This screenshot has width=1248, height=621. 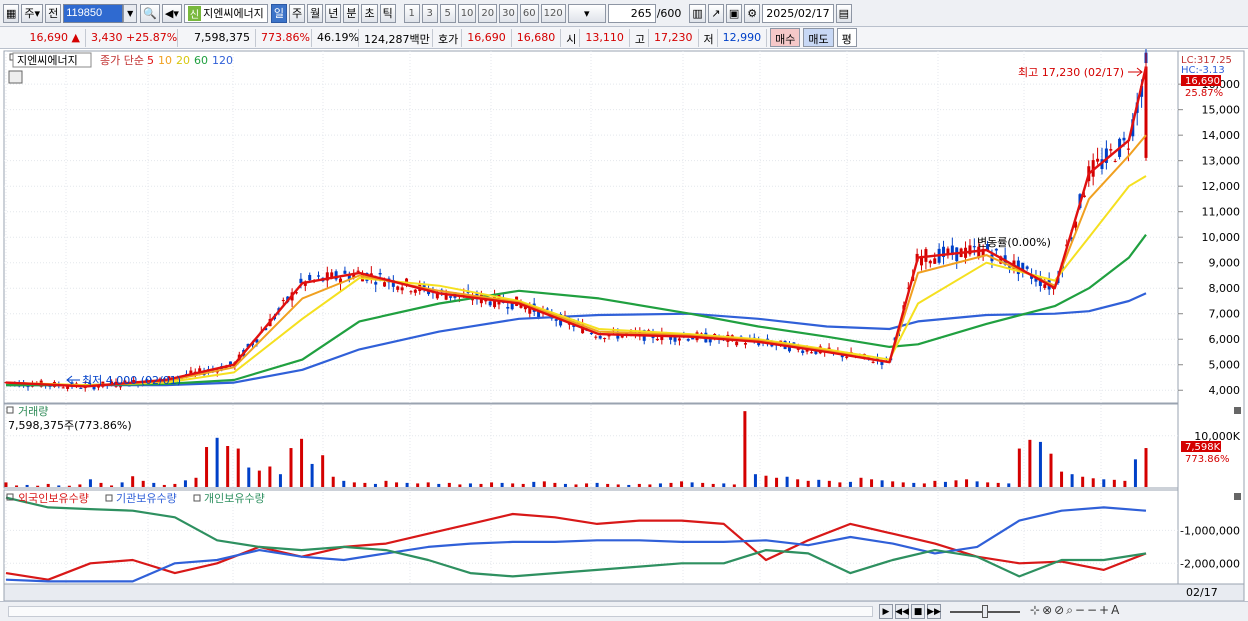 I want to click on buy-button: 매수, so click(x=785, y=37).